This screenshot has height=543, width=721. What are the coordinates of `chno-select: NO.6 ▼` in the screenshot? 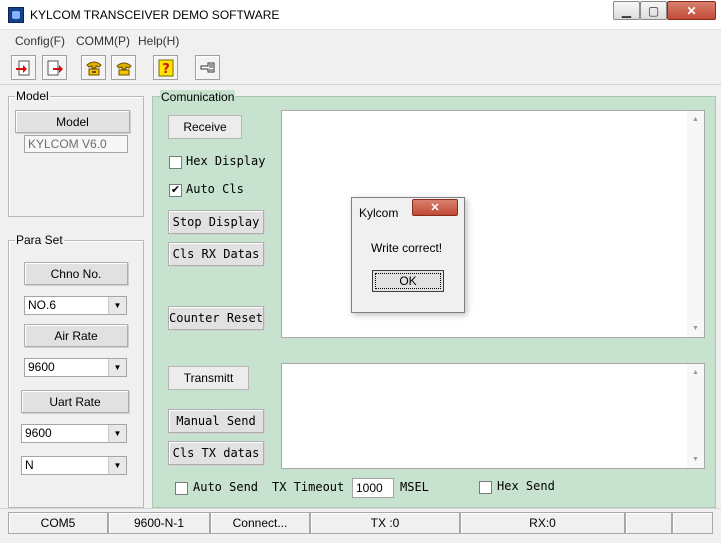 It's located at (75, 305).